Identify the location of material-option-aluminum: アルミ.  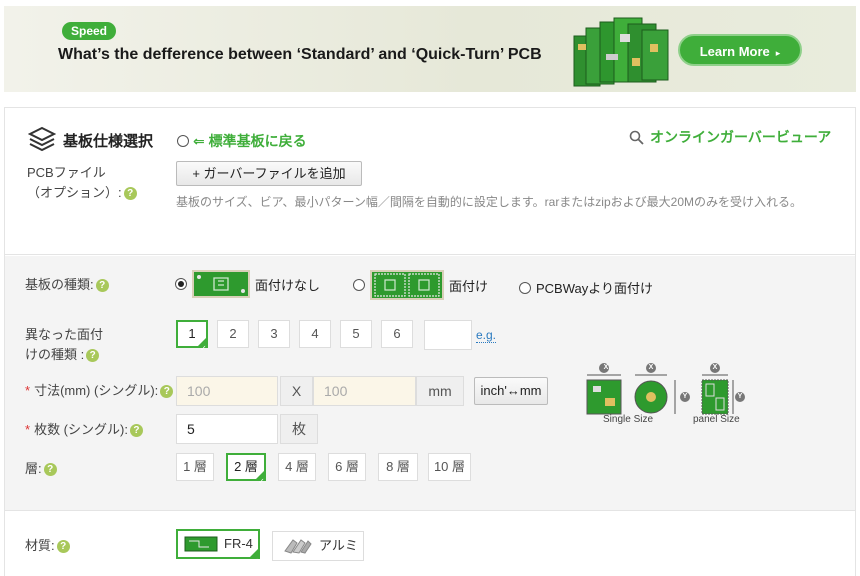
(318, 546).